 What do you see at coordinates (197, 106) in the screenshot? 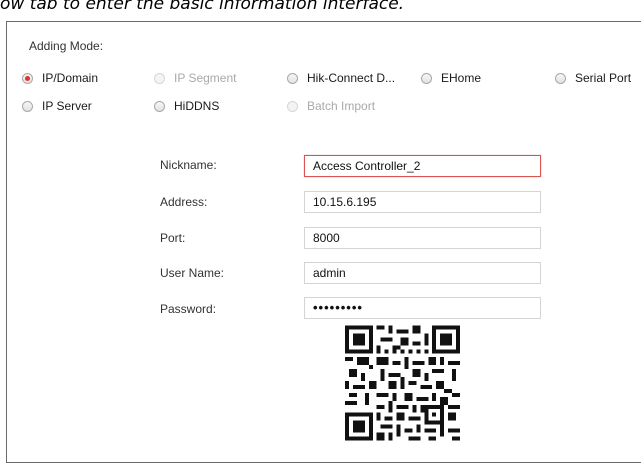
I see `radio-label: HiDDNS` at bounding box center [197, 106].